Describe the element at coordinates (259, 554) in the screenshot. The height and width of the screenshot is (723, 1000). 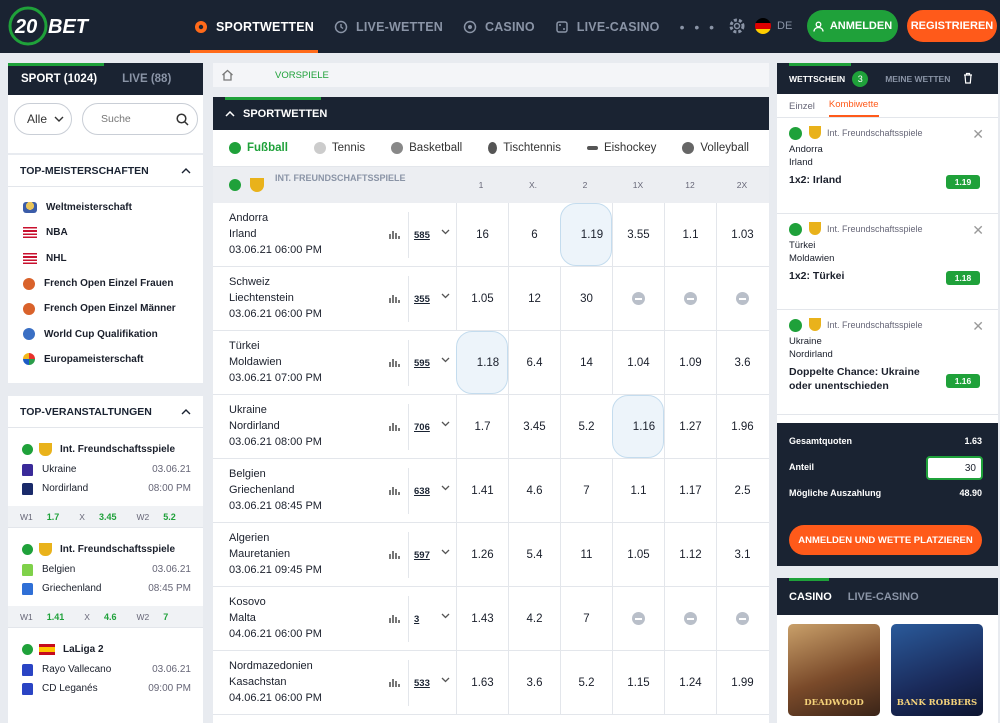
I see `away-team: Mauretanien` at that location.